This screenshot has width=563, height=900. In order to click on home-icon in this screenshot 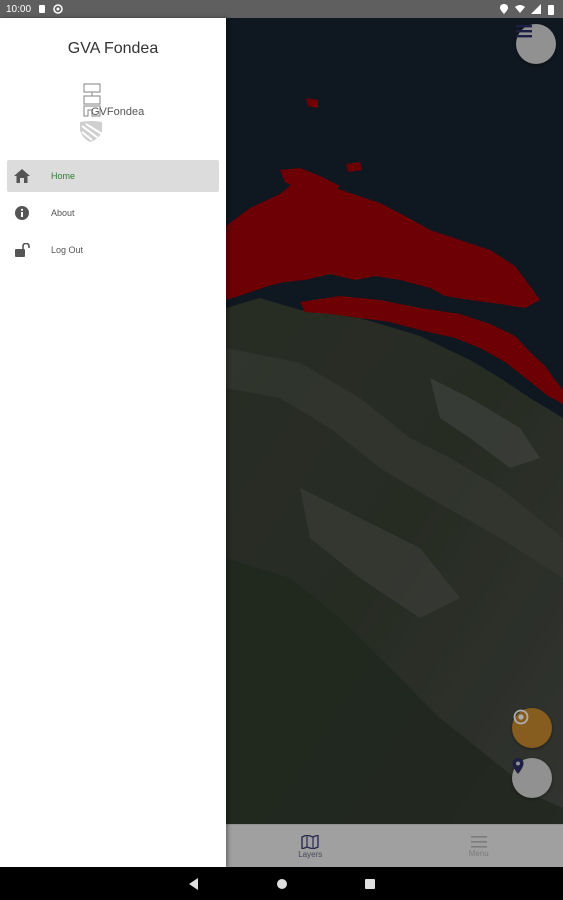, I will do `click(22, 176)`.